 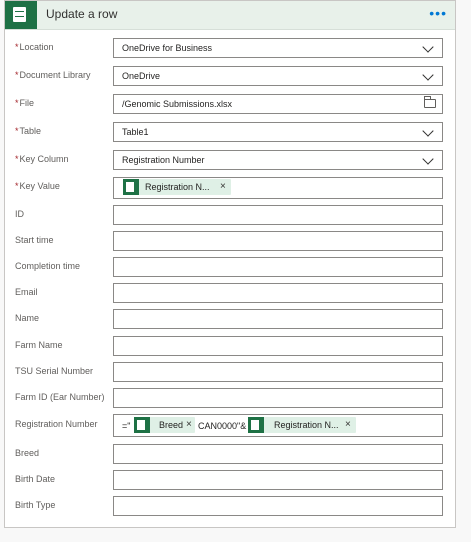 What do you see at coordinates (27, 453) in the screenshot?
I see `breed-label: Breed` at bounding box center [27, 453].